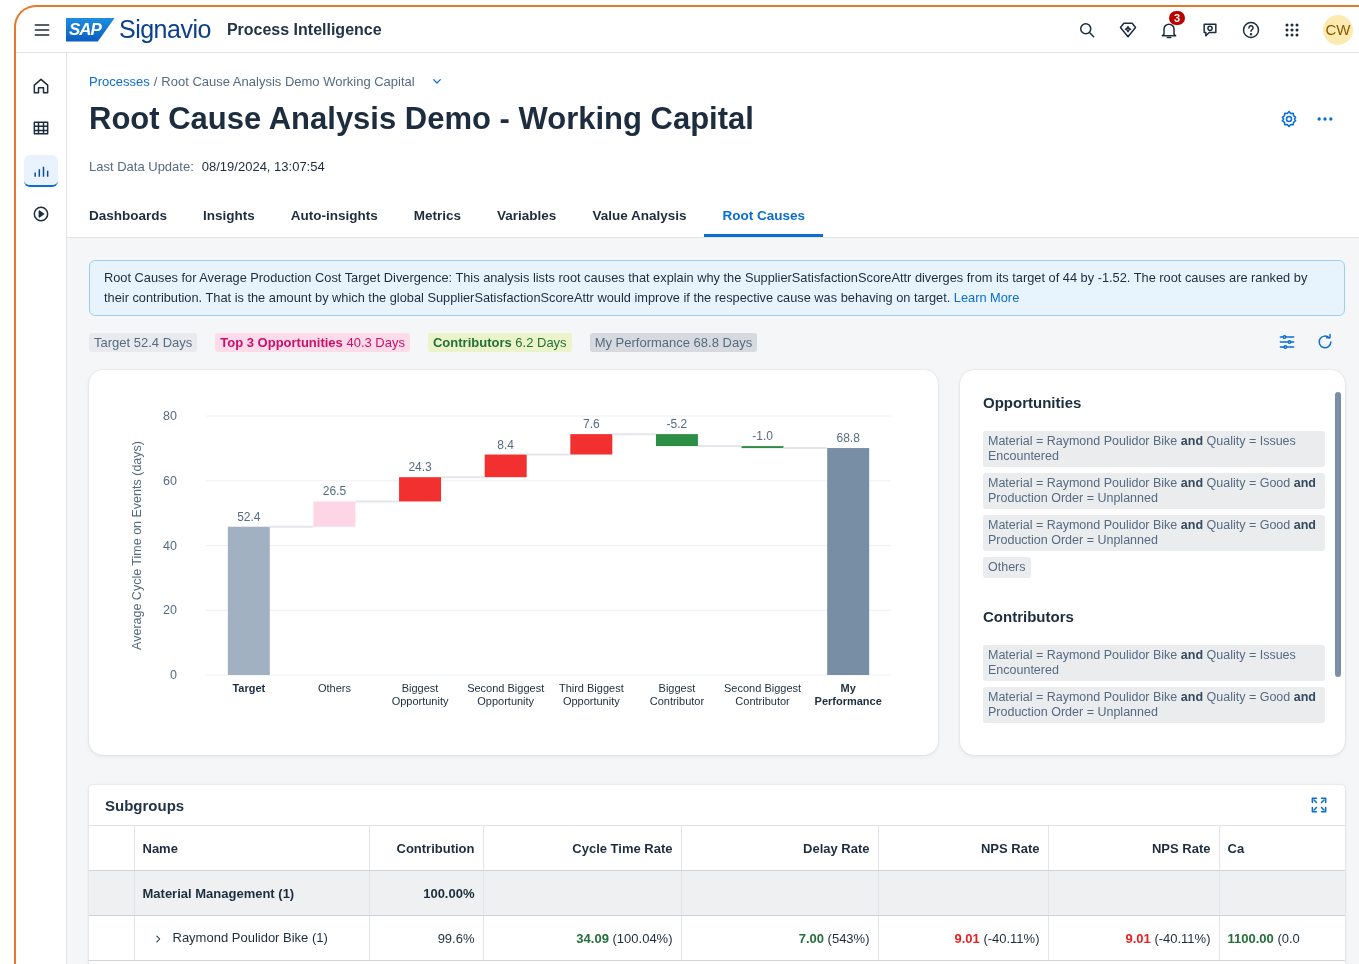 The image size is (1359, 964). I want to click on table-cell: 99.6%, so click(456, 938).